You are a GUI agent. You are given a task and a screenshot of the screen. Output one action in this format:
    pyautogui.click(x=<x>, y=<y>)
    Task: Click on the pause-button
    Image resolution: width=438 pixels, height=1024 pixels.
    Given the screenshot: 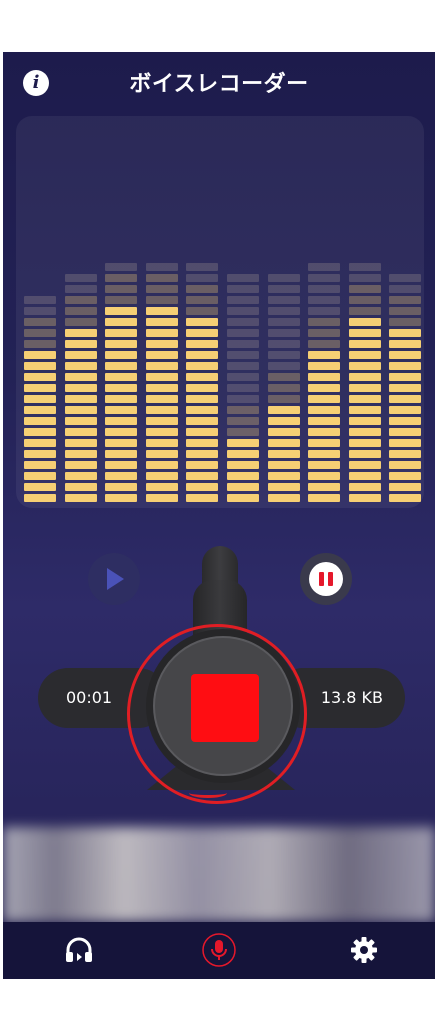 What is the action you would take?
    pyautogui.click(x=326, y=579)
    